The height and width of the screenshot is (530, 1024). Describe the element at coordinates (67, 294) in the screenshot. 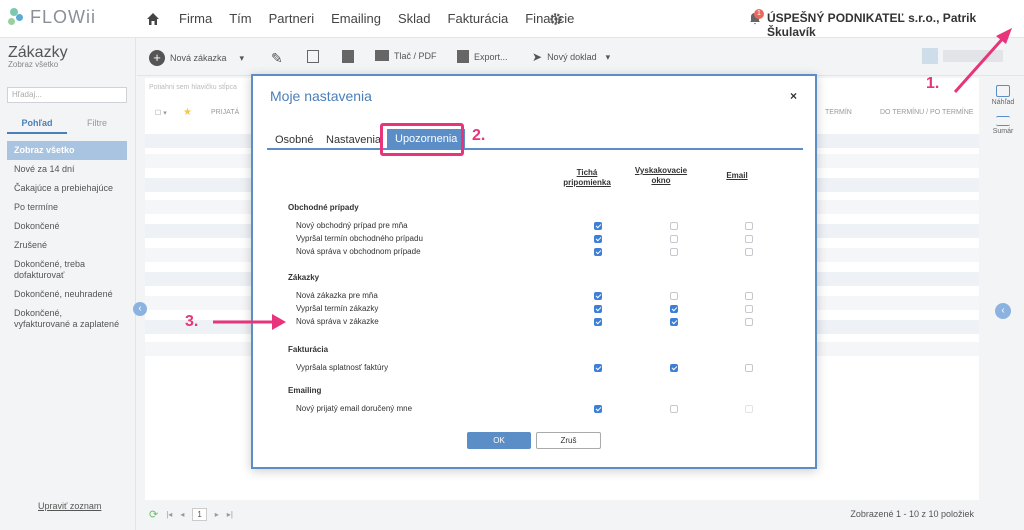

I see `sidebar-item: Dokončené, neuhradené` at that location.